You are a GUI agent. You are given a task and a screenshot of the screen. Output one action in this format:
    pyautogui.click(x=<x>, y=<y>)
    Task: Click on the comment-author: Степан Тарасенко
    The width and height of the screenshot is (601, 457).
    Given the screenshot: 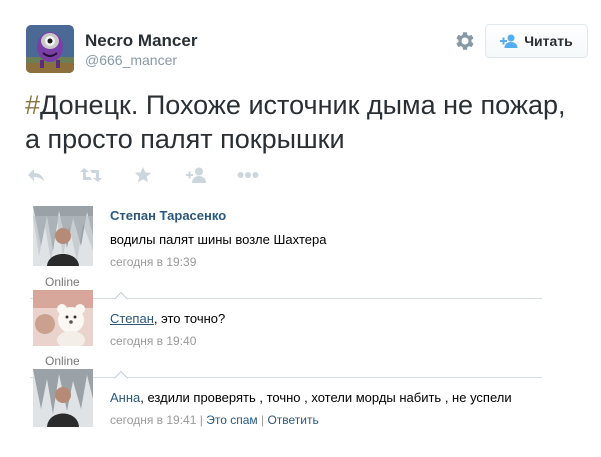 What is the action you would take?
    pyautogui.click(x=168, y=215)
    